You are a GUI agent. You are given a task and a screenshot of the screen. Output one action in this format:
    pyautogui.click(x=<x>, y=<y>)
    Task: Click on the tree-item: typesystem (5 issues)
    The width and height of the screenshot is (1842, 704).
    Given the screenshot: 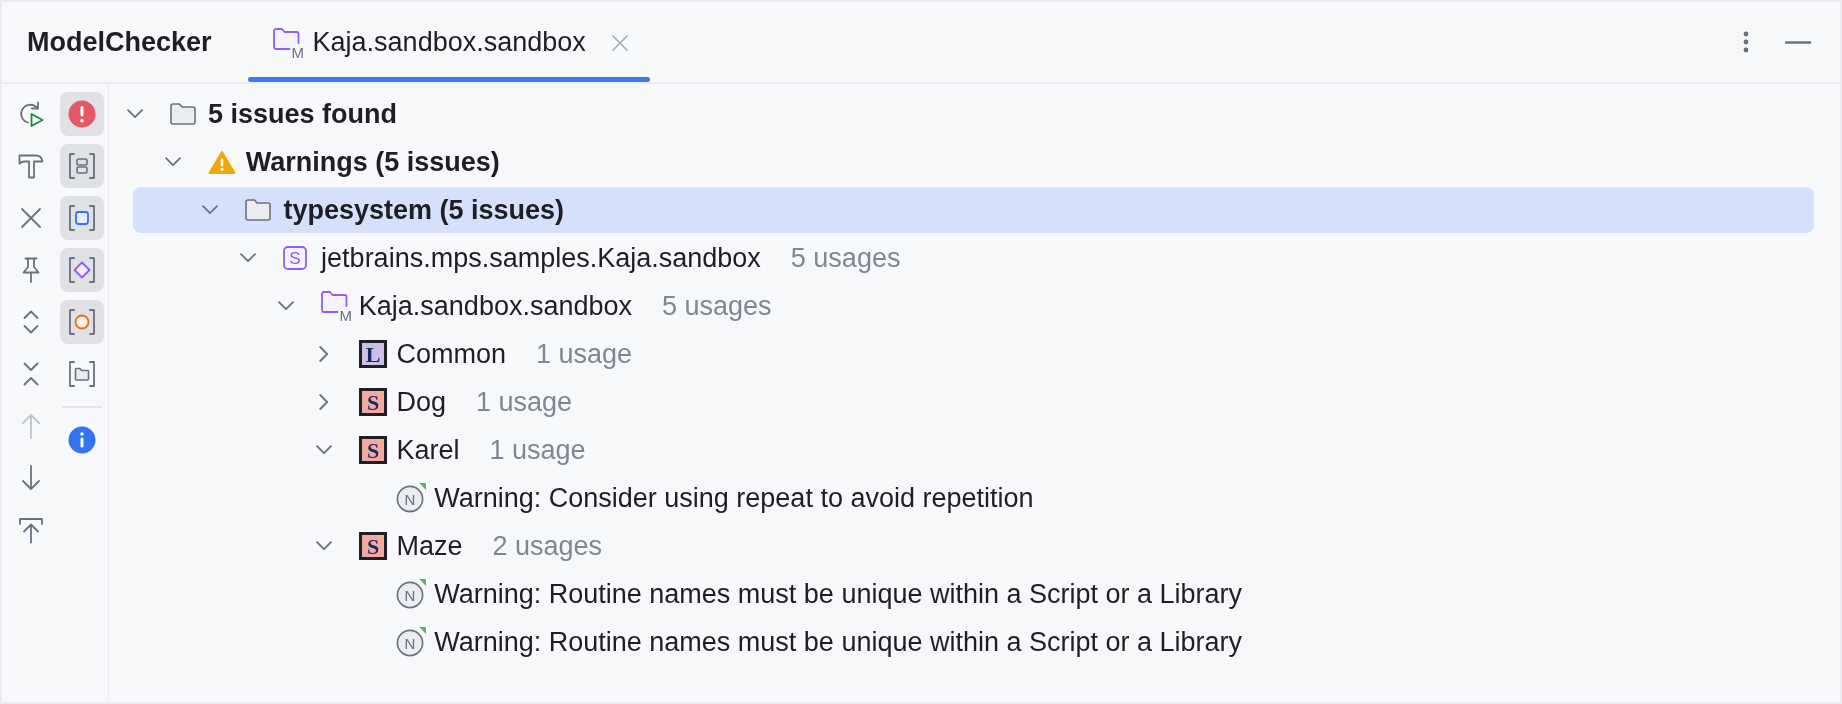 What is the action you would take?
    pyautogui.click(x=973, y=210)
    